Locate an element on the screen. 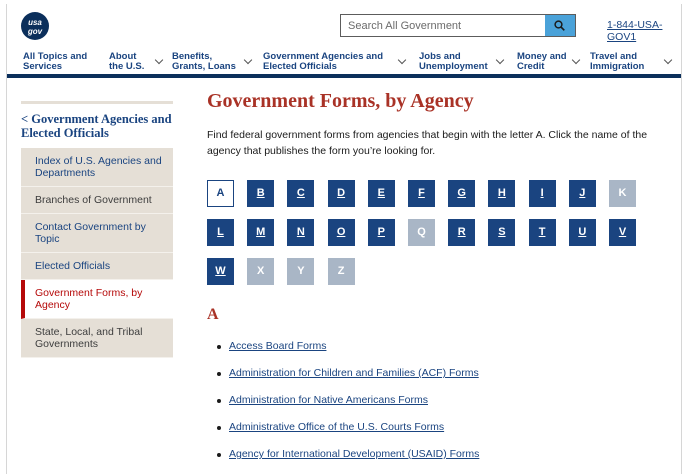  letter-m-button: M is located at coordinates (261, 232).